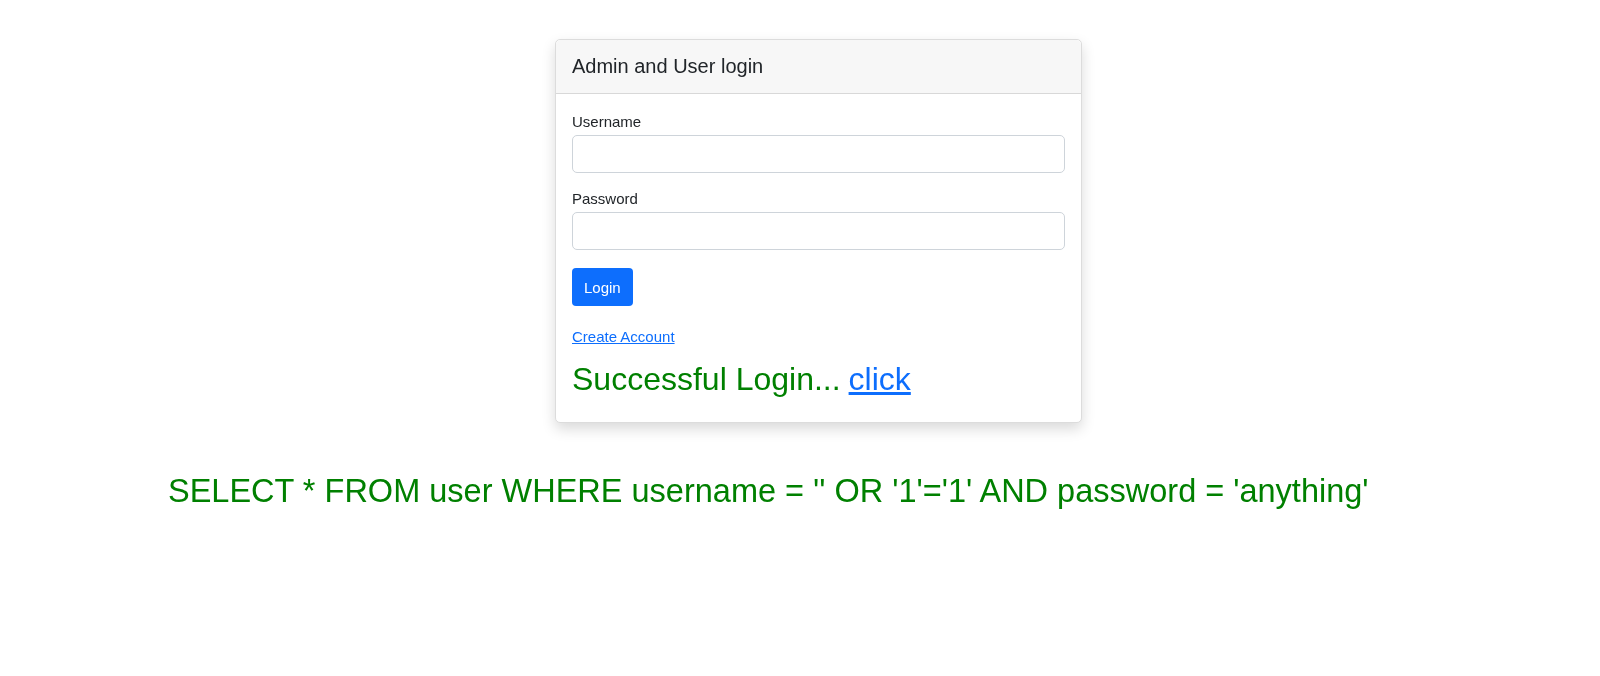  Describe the element at coordinates (668, 66) in the screenshot. I see `card-title: Admin and User login` at that location.